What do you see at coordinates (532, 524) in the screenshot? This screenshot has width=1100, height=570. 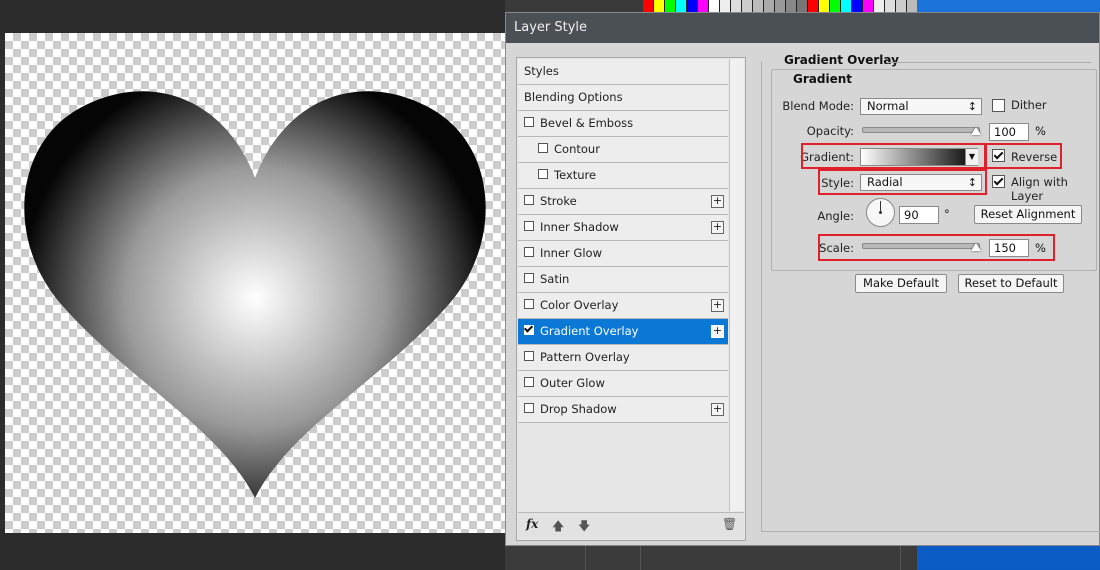 I see `fx-icon: fx` at bounding box center [532, 524].